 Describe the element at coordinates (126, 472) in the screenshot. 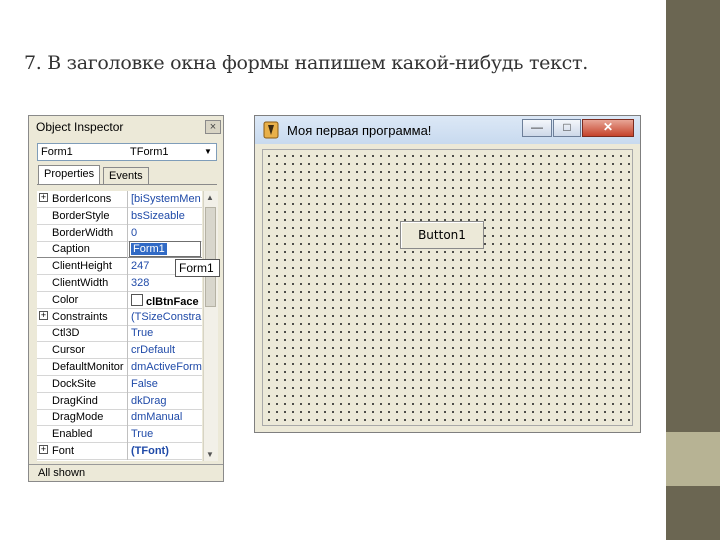

I see `status-bar: All shown` at that location.